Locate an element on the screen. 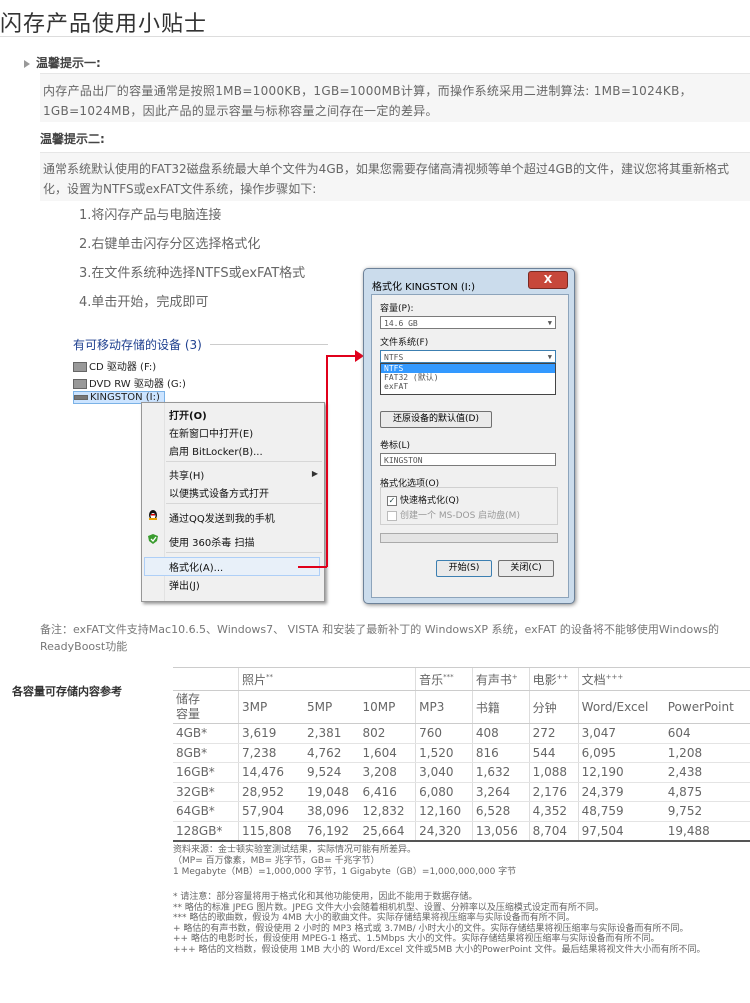  drive-label: DVD RW 驱动器 (G:) is located at coordinates (137, 384).